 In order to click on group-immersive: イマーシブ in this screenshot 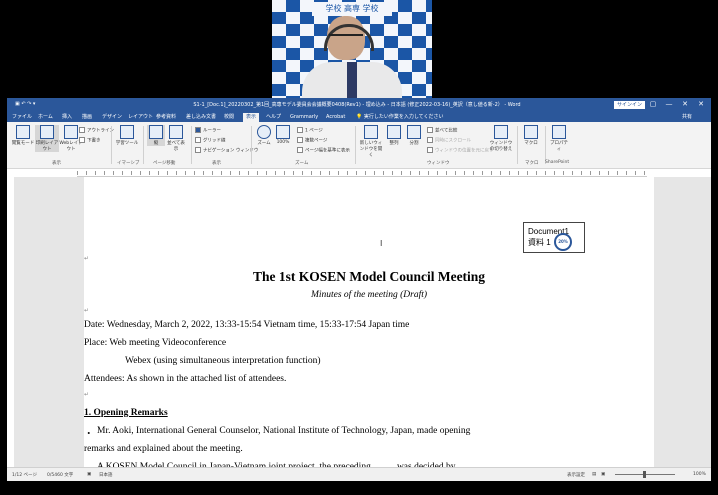, I will do `click(128, 163)`.